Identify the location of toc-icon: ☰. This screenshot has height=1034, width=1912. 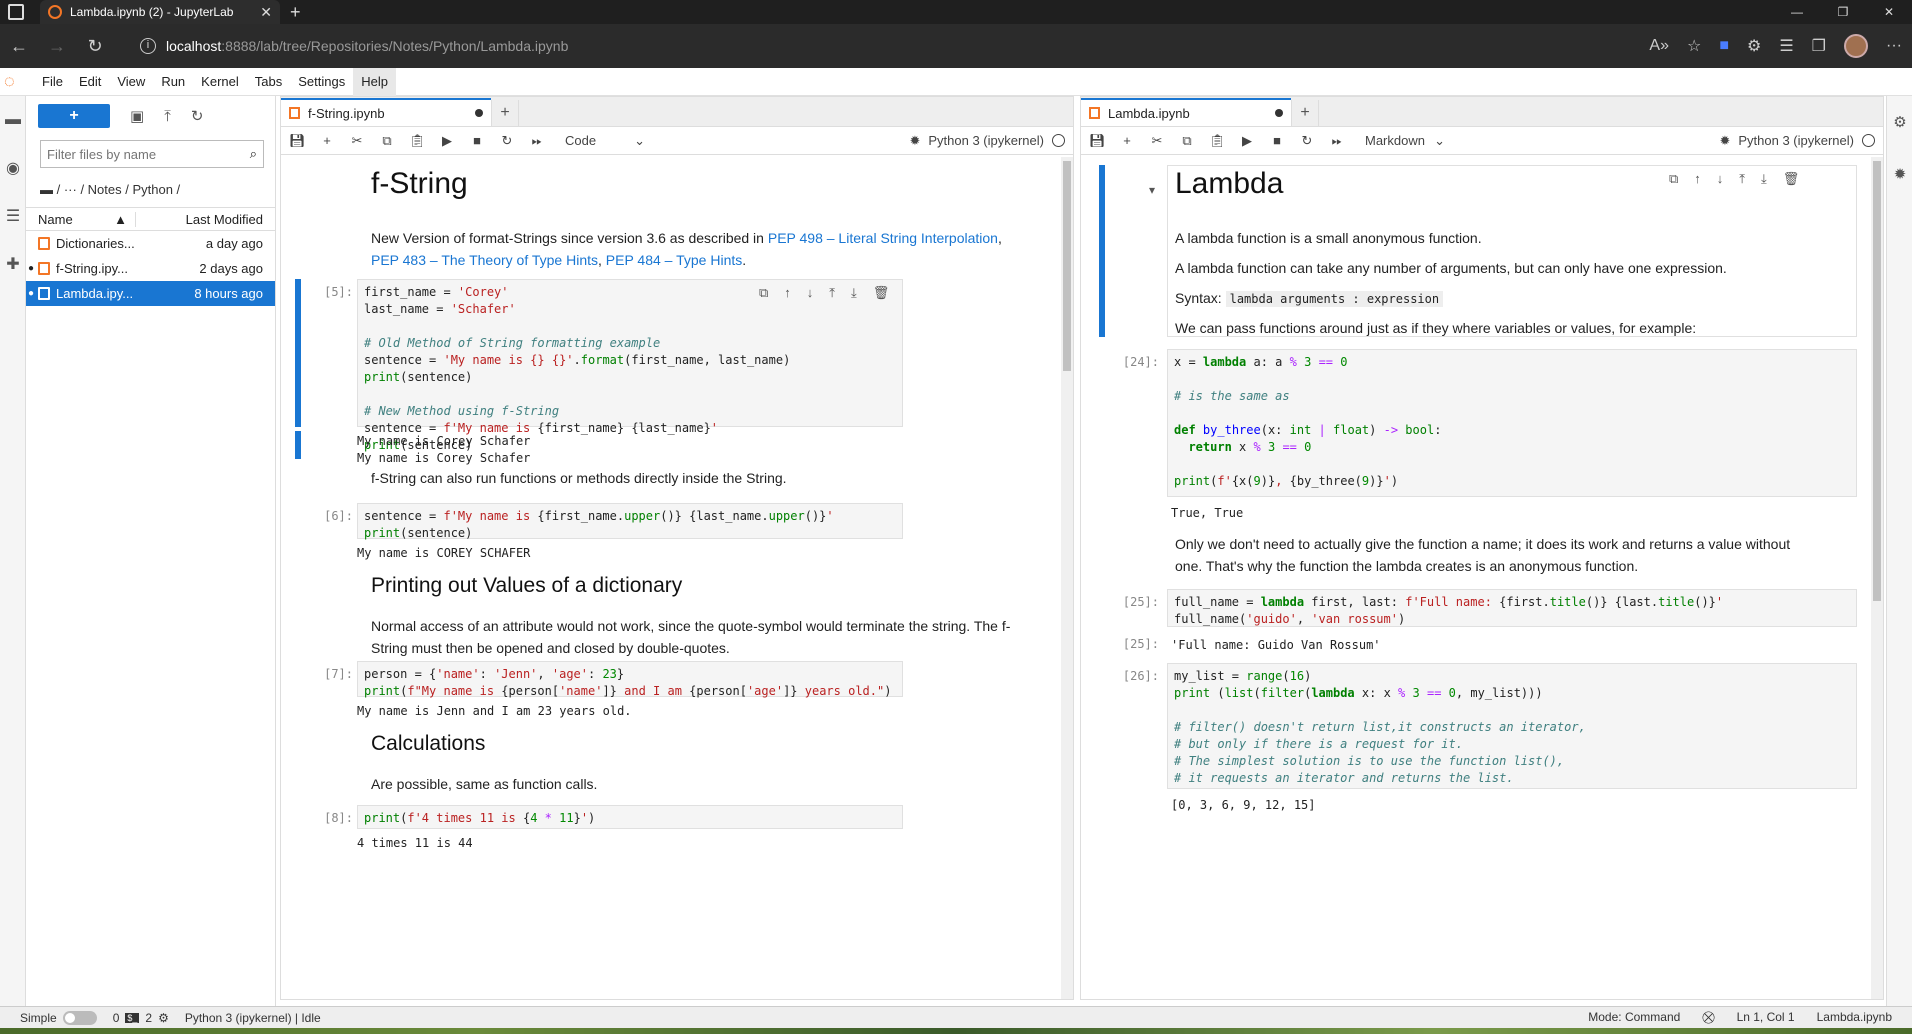
(13, 216).